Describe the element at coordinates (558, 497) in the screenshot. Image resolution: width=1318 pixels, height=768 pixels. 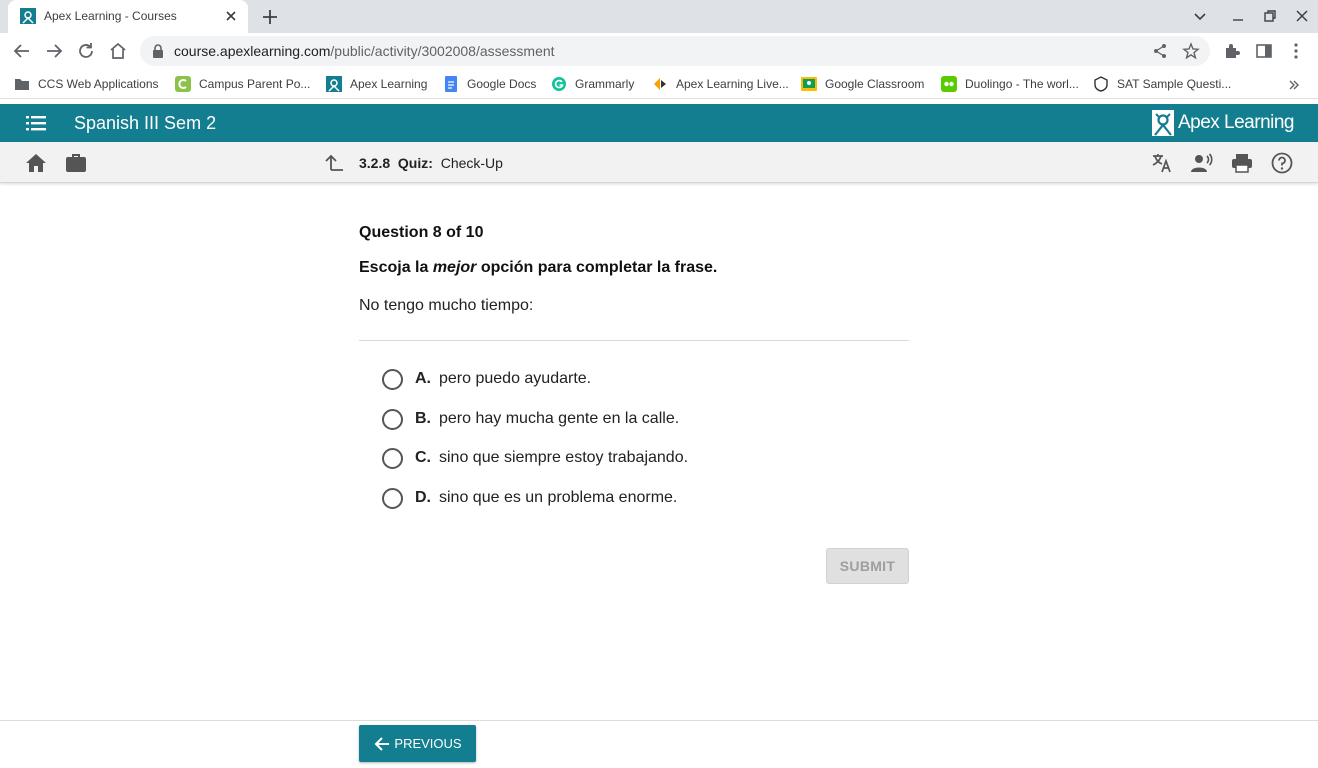
I see `option-text: sino que es un problema enorme.` at that location.